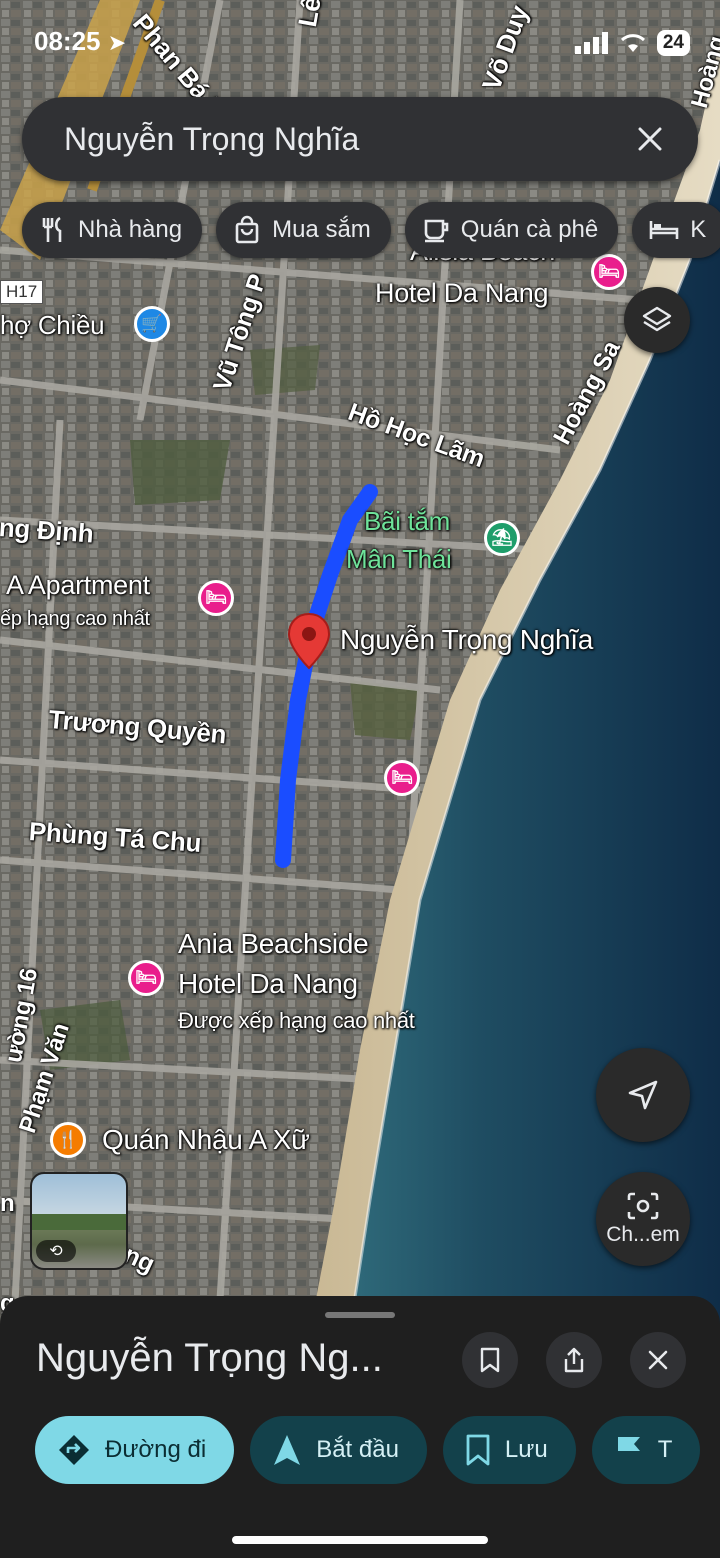 The width and height of the screenshot is (720, 1558). What do you see at coordinates (526, 1449) in the screenshot?
I see `save-label: Lưu` at bounding box center [526, 1449].